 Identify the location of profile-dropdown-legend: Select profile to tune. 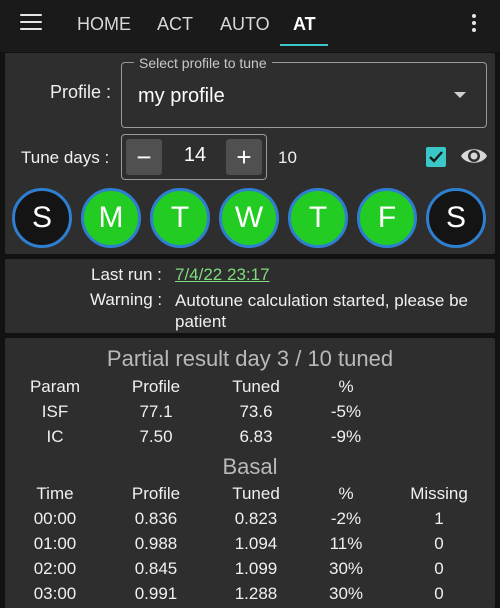
(203, 63).